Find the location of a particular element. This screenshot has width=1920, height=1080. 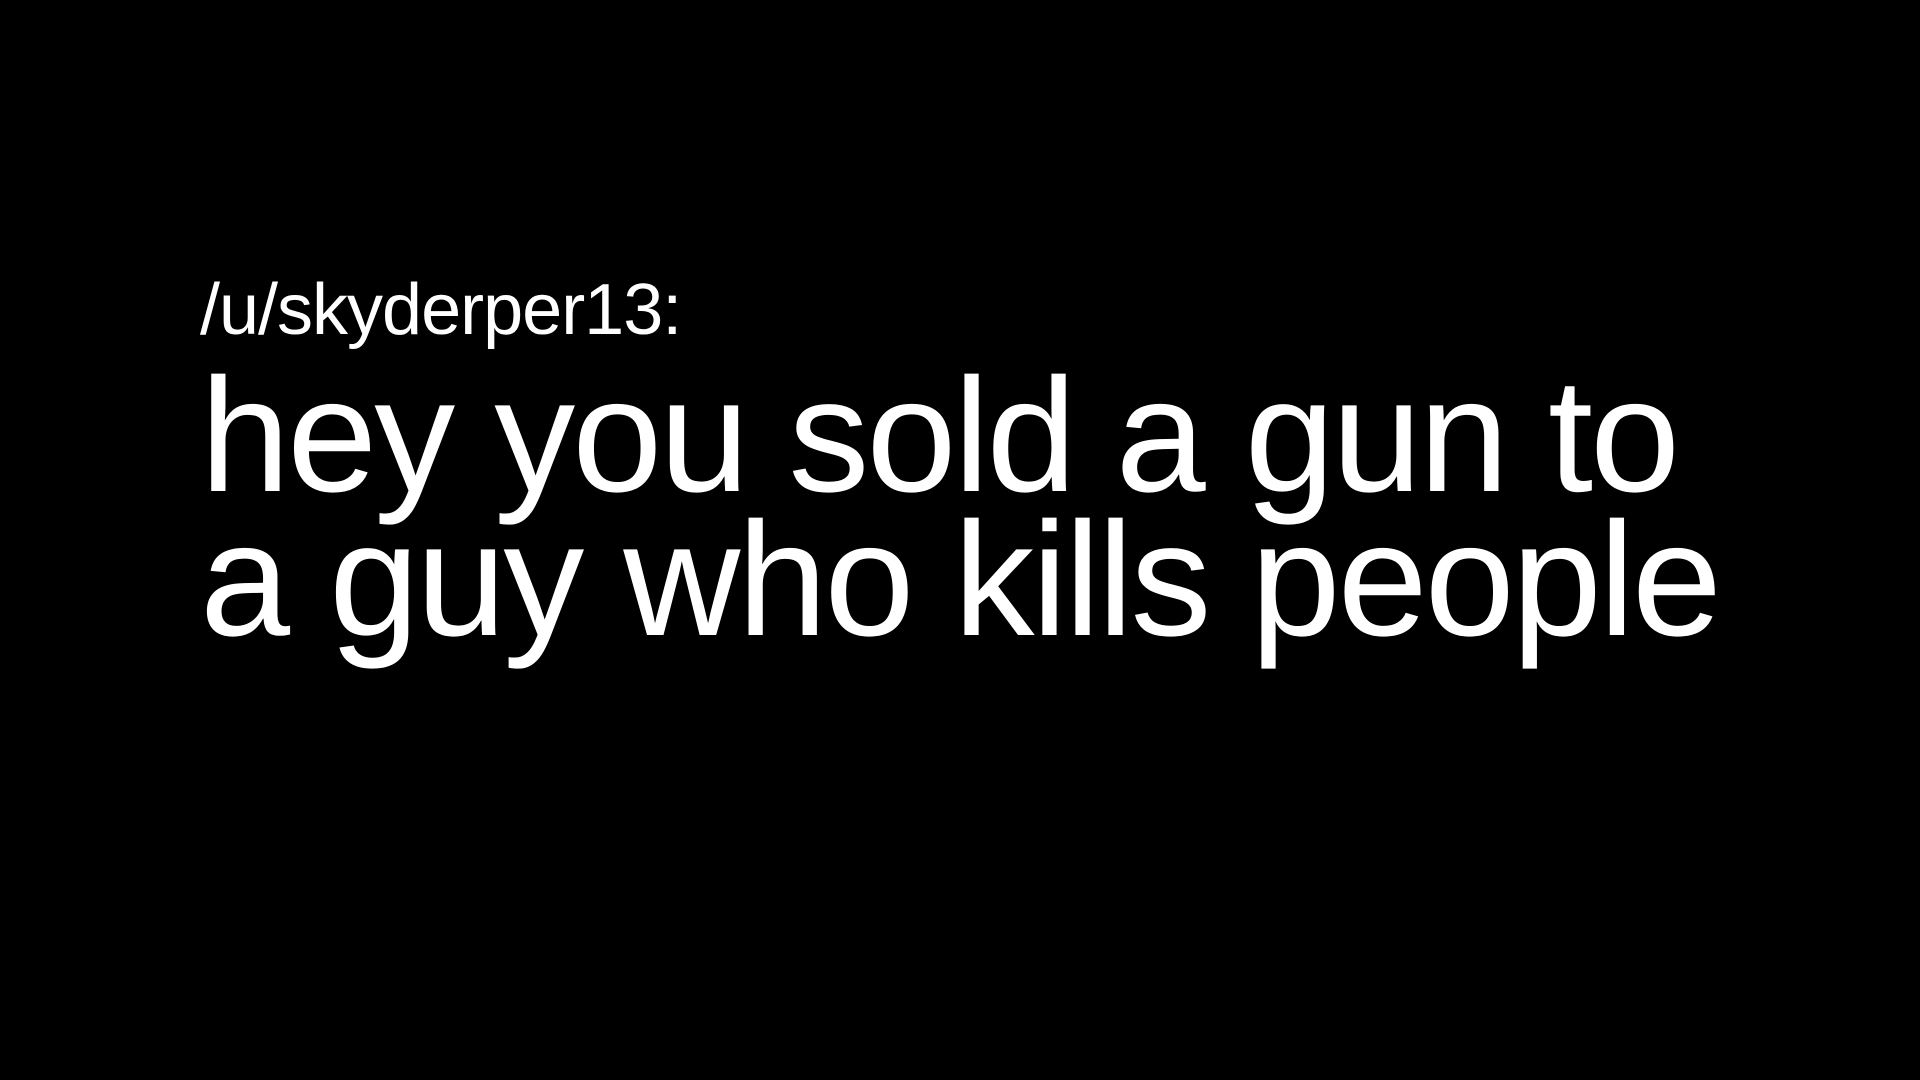

username-label: /u/skyderper13: is located at coordinates (441, 310).